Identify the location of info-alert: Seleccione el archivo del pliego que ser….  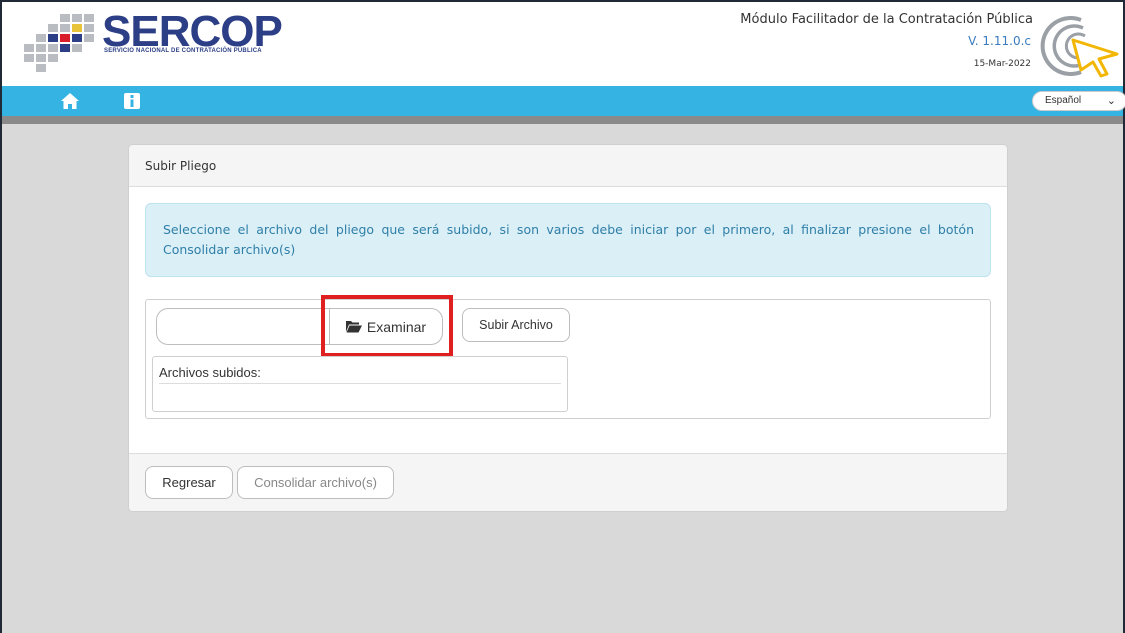
(568, 240).